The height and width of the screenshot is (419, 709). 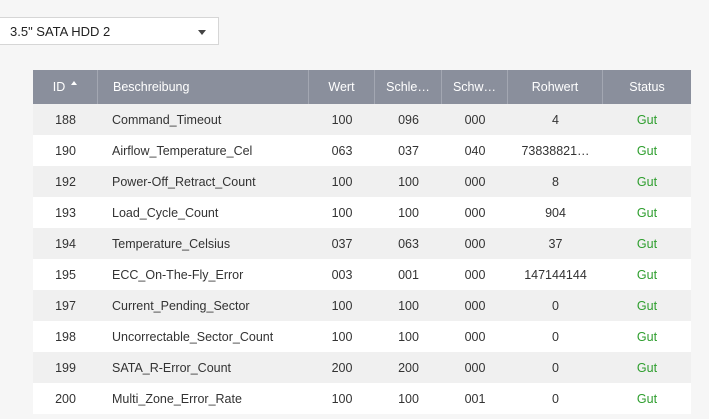 What do you see at coordinates (647, 87) in the screenshot?
I see `column-header-status: Status` at bounding box center [647, 87].